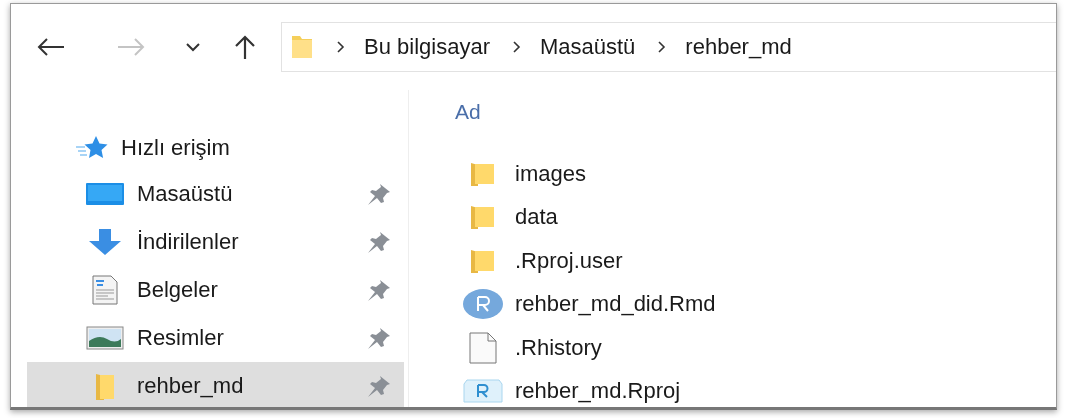 This screenshot has width=1067, height=418. Describe the element at coordinates (105, 194) in the screenshot. I see `monitor-icon` at that location.